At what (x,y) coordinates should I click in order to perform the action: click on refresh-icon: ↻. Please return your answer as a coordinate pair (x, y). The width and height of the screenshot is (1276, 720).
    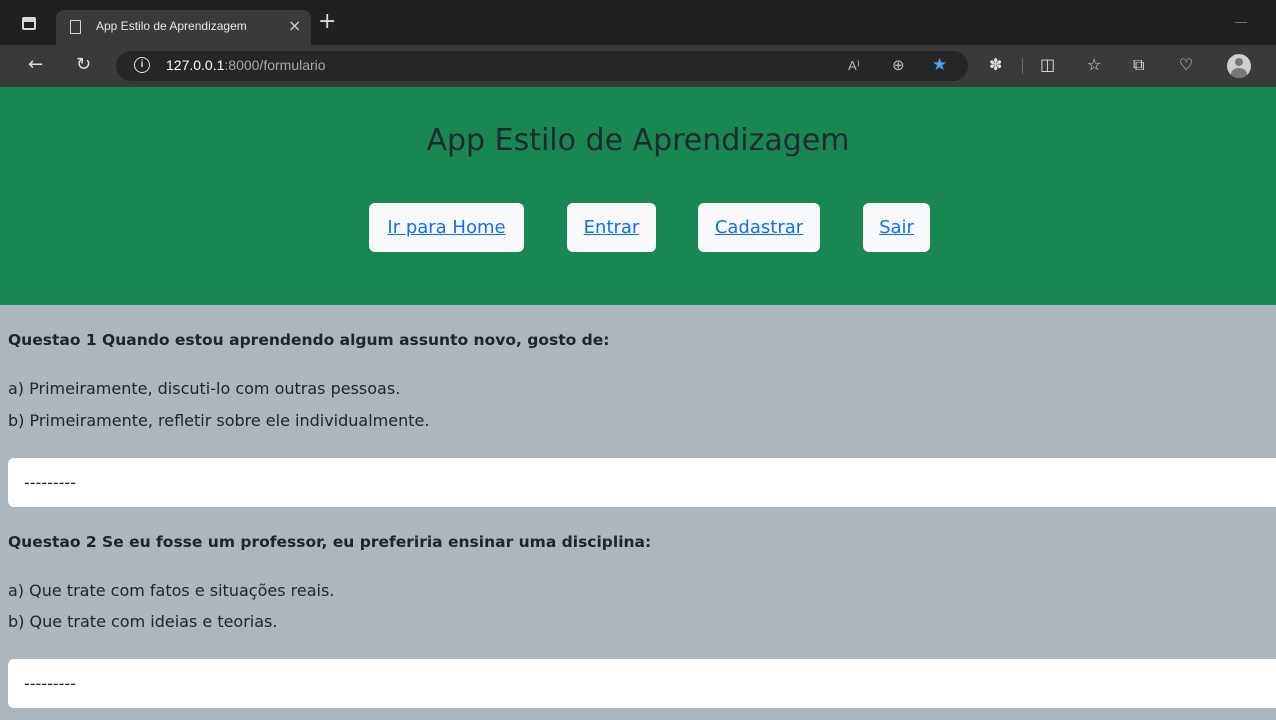
    Looking at the image, I should click on (83, 65).